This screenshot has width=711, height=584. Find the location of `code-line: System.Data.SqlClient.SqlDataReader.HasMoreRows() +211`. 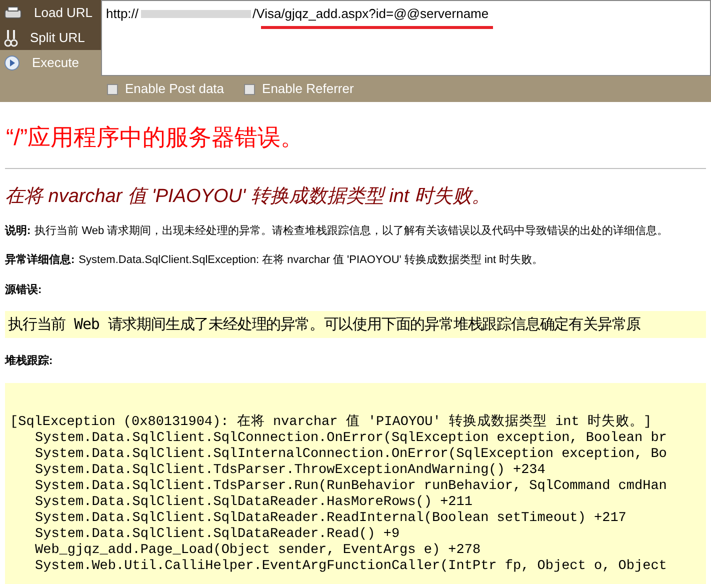

code-line: System.Data.SqlClient.SqlDataReader.HasMoreRows() +211 is located at coordinates (253, 503).